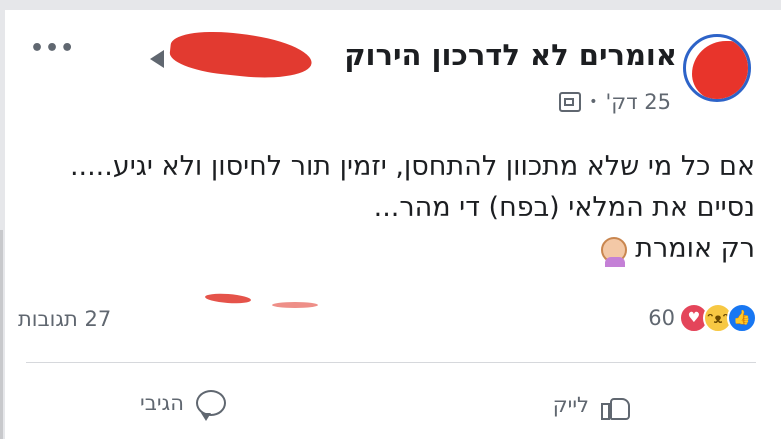  I want to click on post-time: 25 דק', so click(638, 102).